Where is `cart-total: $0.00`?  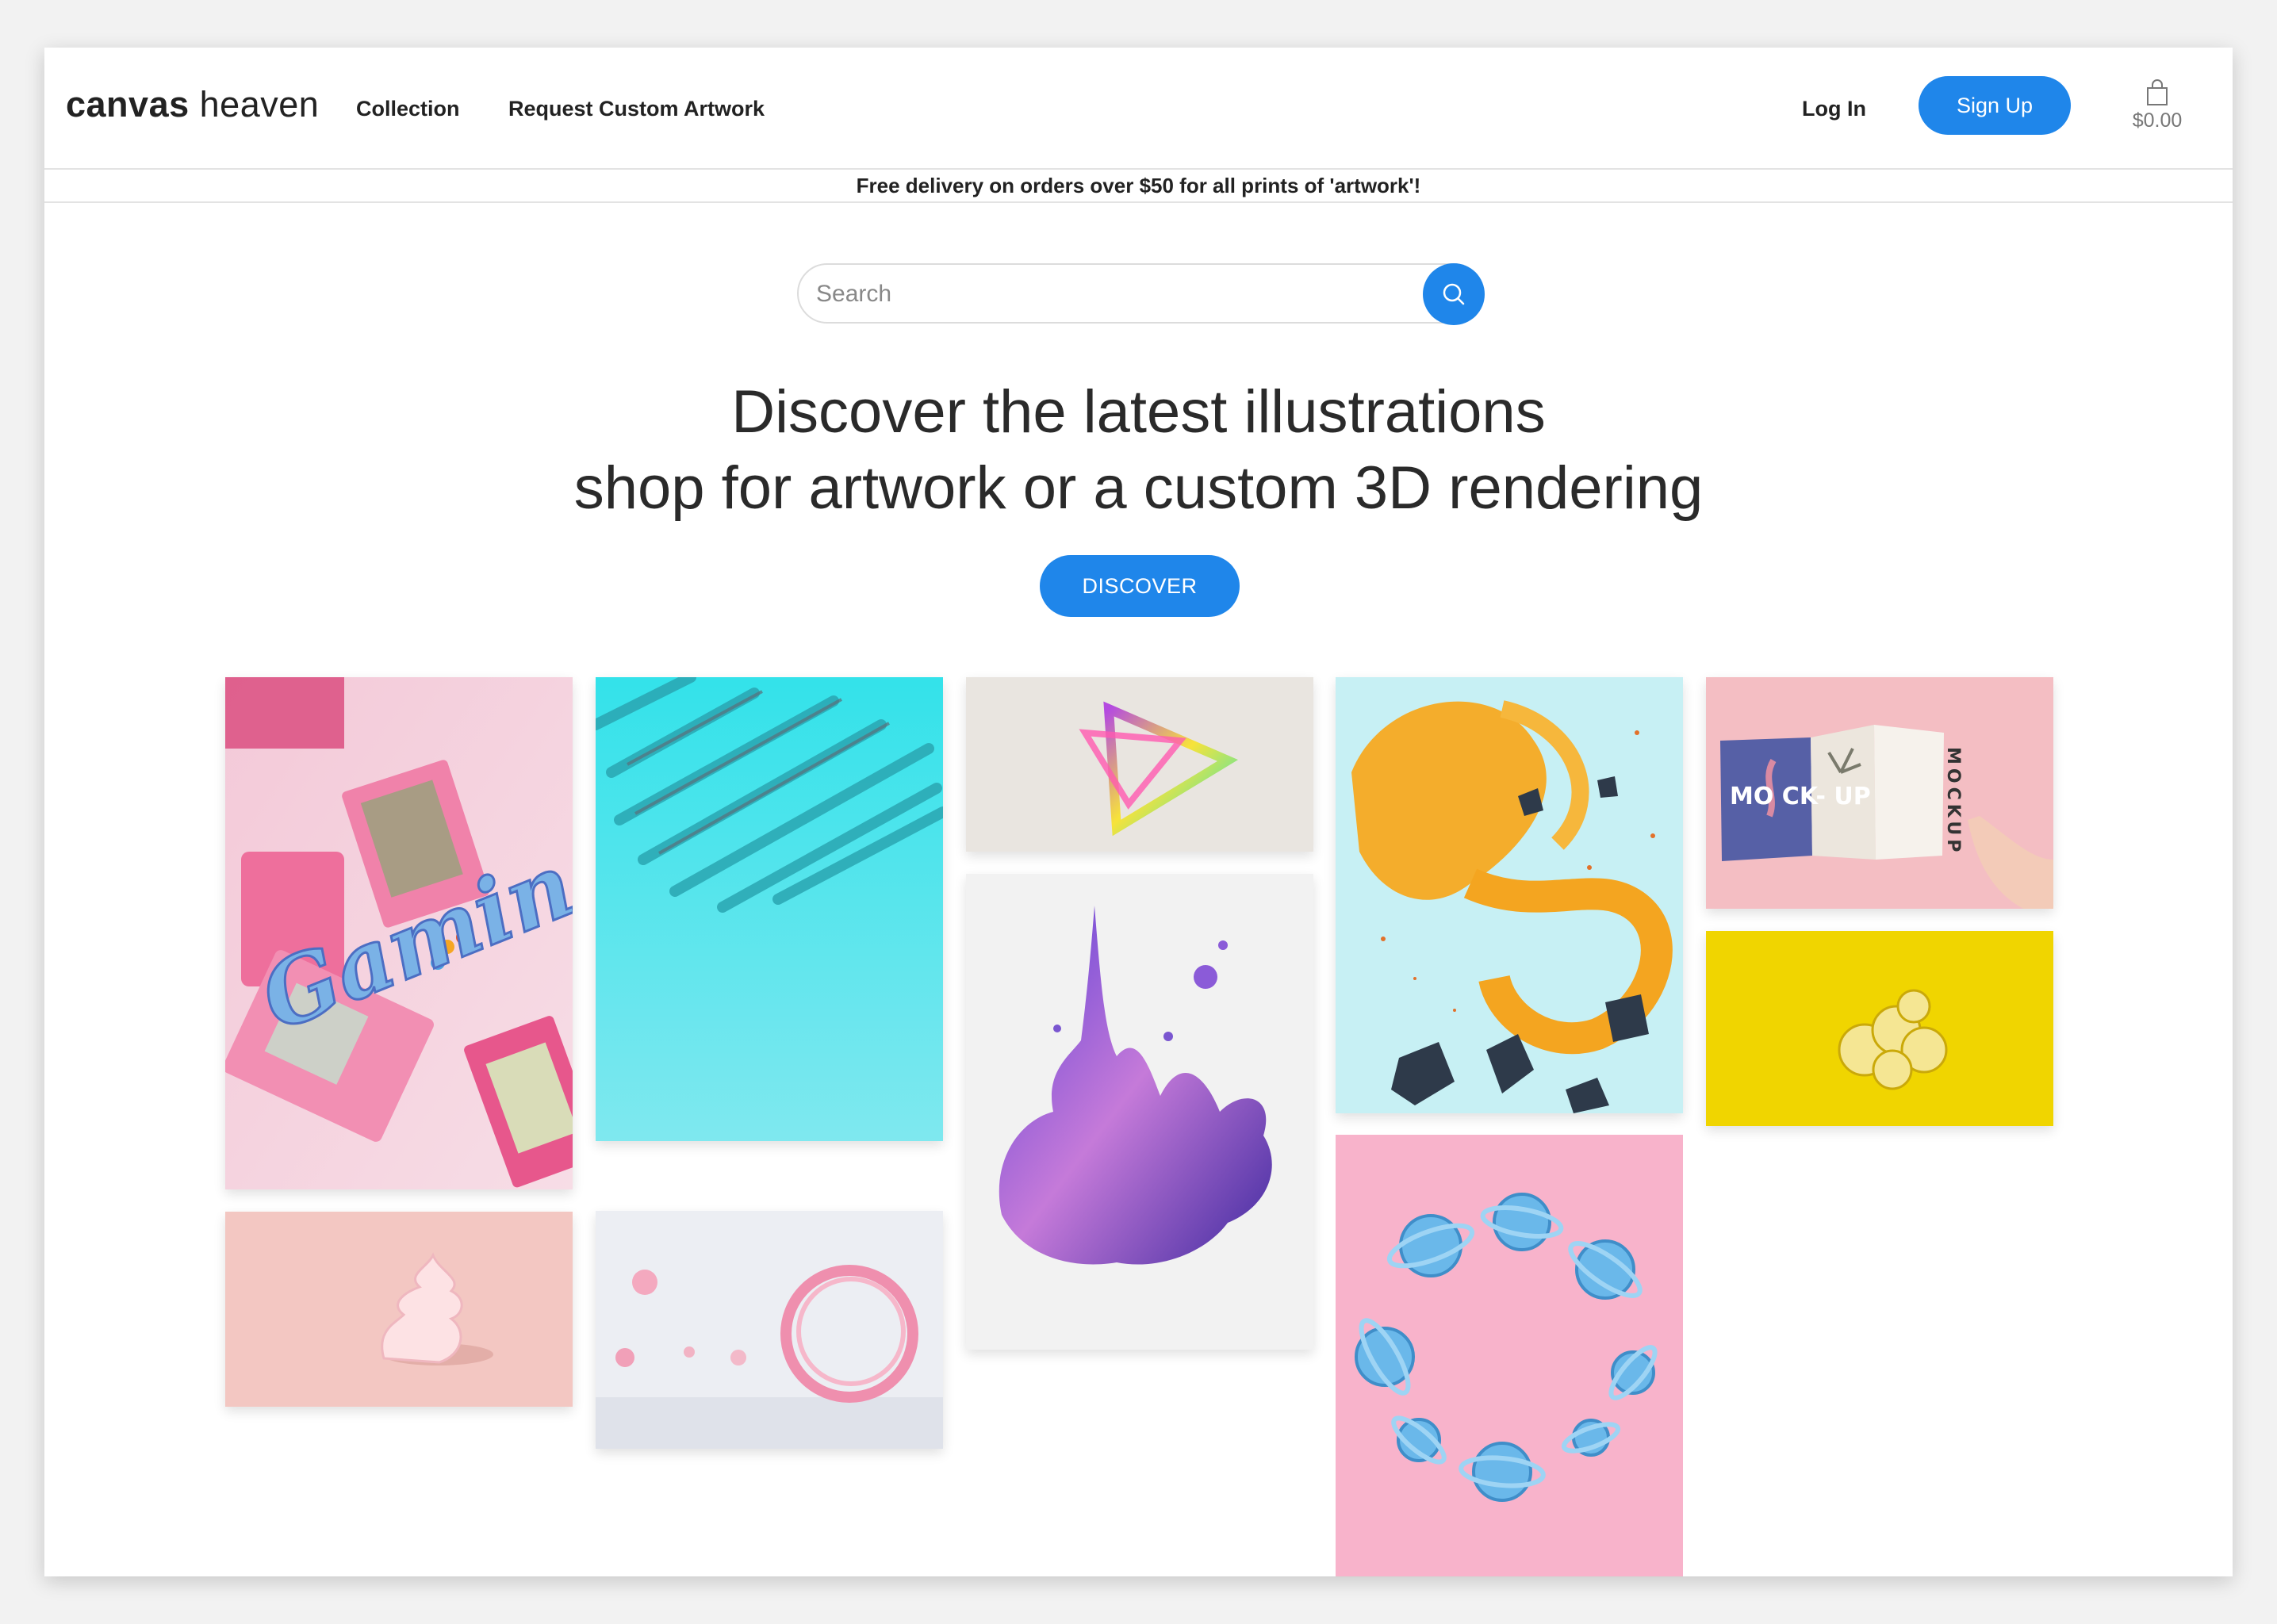 cart-total: $0.00 is located at coordinates (2158, 120).